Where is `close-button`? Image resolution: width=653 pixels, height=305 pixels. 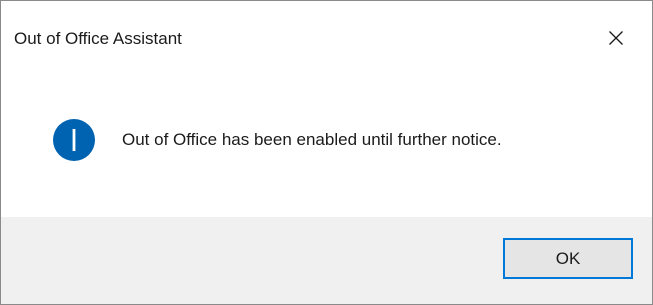
close-button is located at coordinates (616, 38).